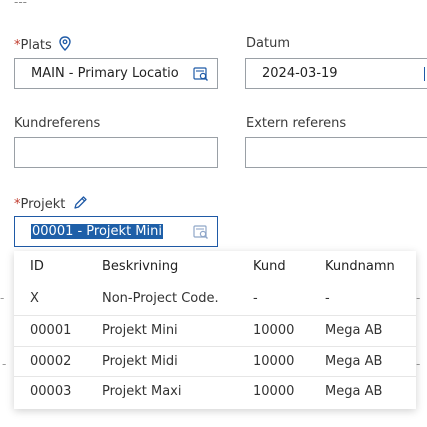 The height and width of the screenshot is (427, 427). I want to click on projekt-field: 00001 - Projekt Mini, so click(116, 231).